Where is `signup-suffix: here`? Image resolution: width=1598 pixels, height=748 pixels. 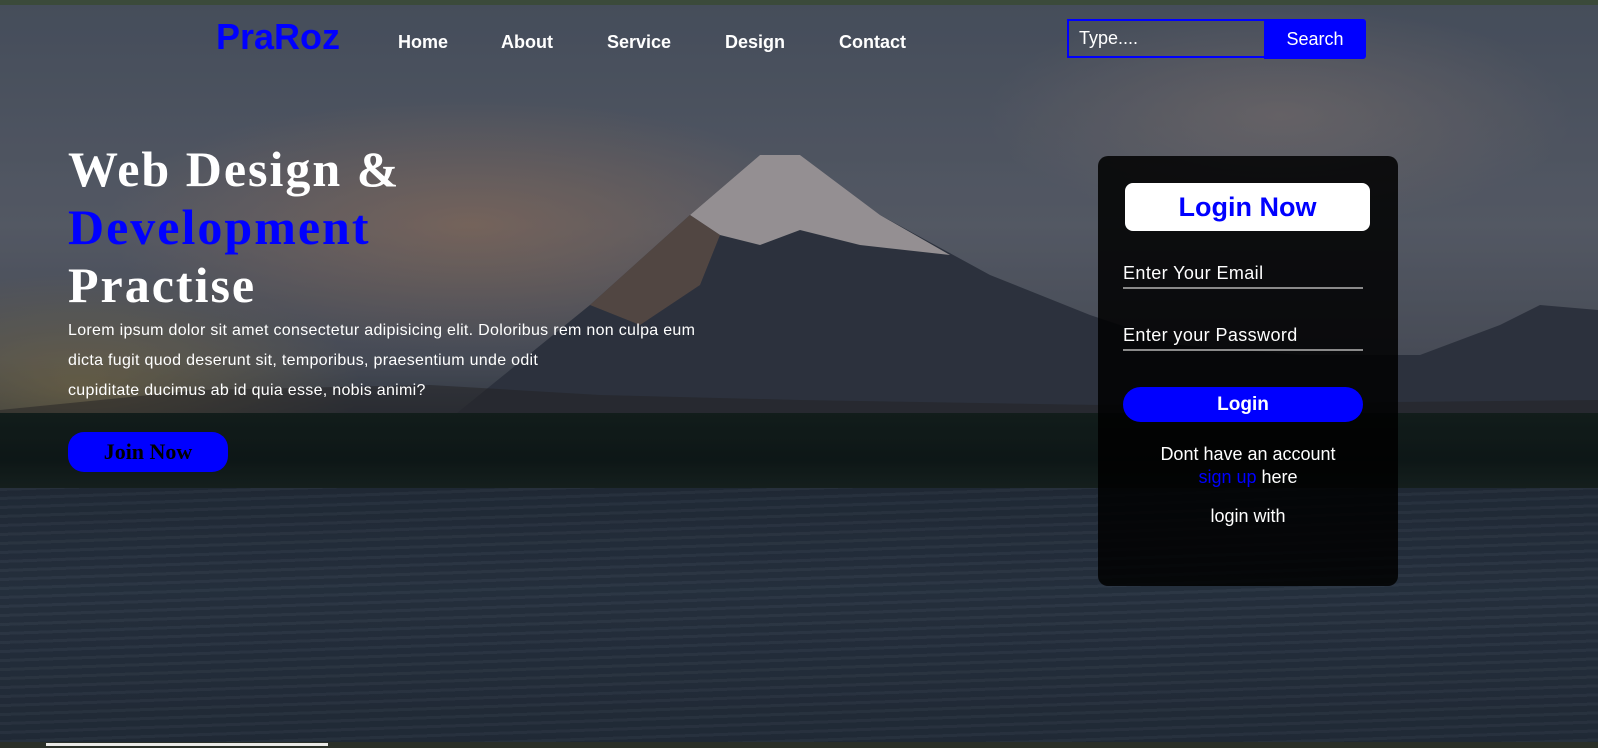 signup-suffix: here is located at coordinates (1277, 477).